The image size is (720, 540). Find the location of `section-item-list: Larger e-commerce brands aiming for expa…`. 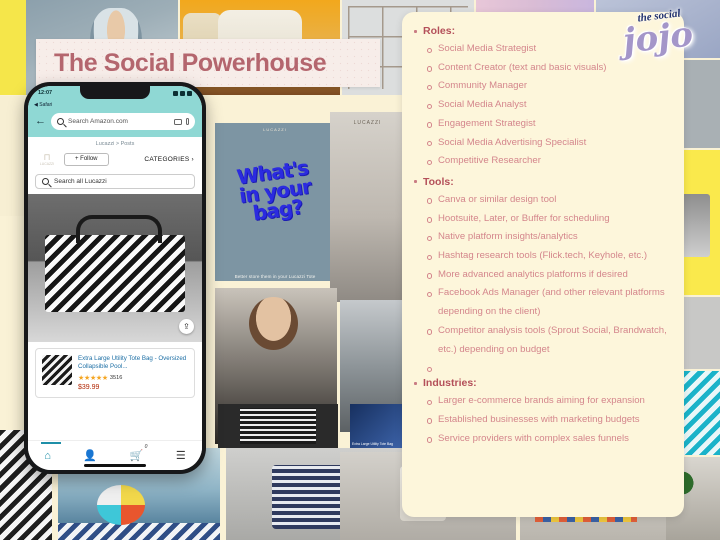

section-item-list: Larger e-commerce brands aiming for expa… is located at coordinates (542, 420).